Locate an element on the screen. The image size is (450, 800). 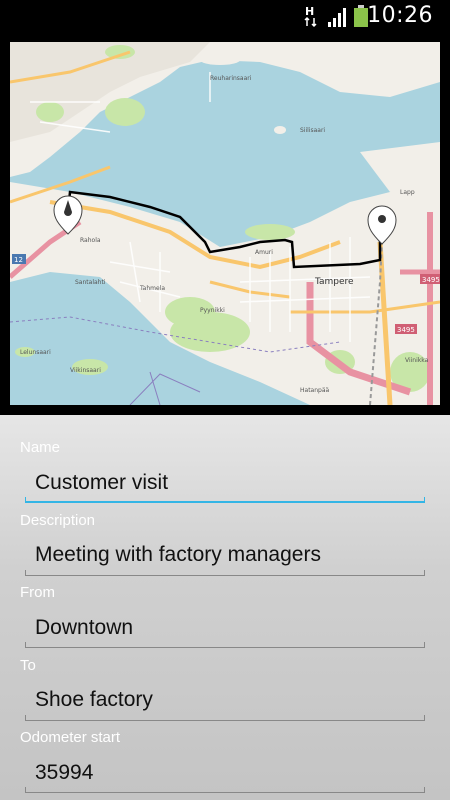
map-label-viinikka: Viinikka is located at coordinates (417, 360).